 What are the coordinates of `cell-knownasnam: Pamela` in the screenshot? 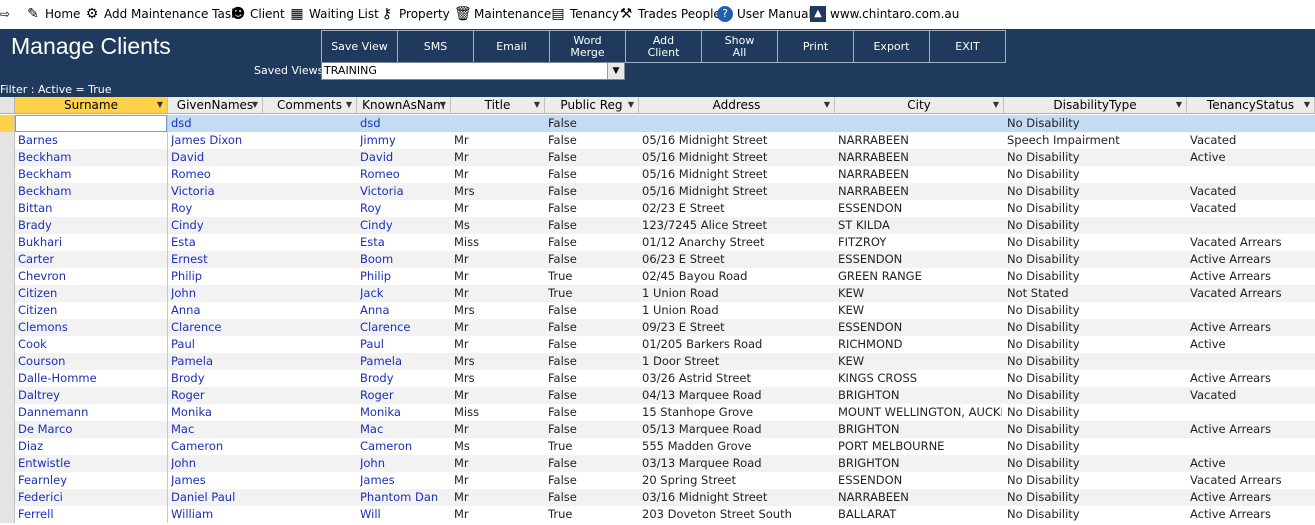 It's located at (404, 361).